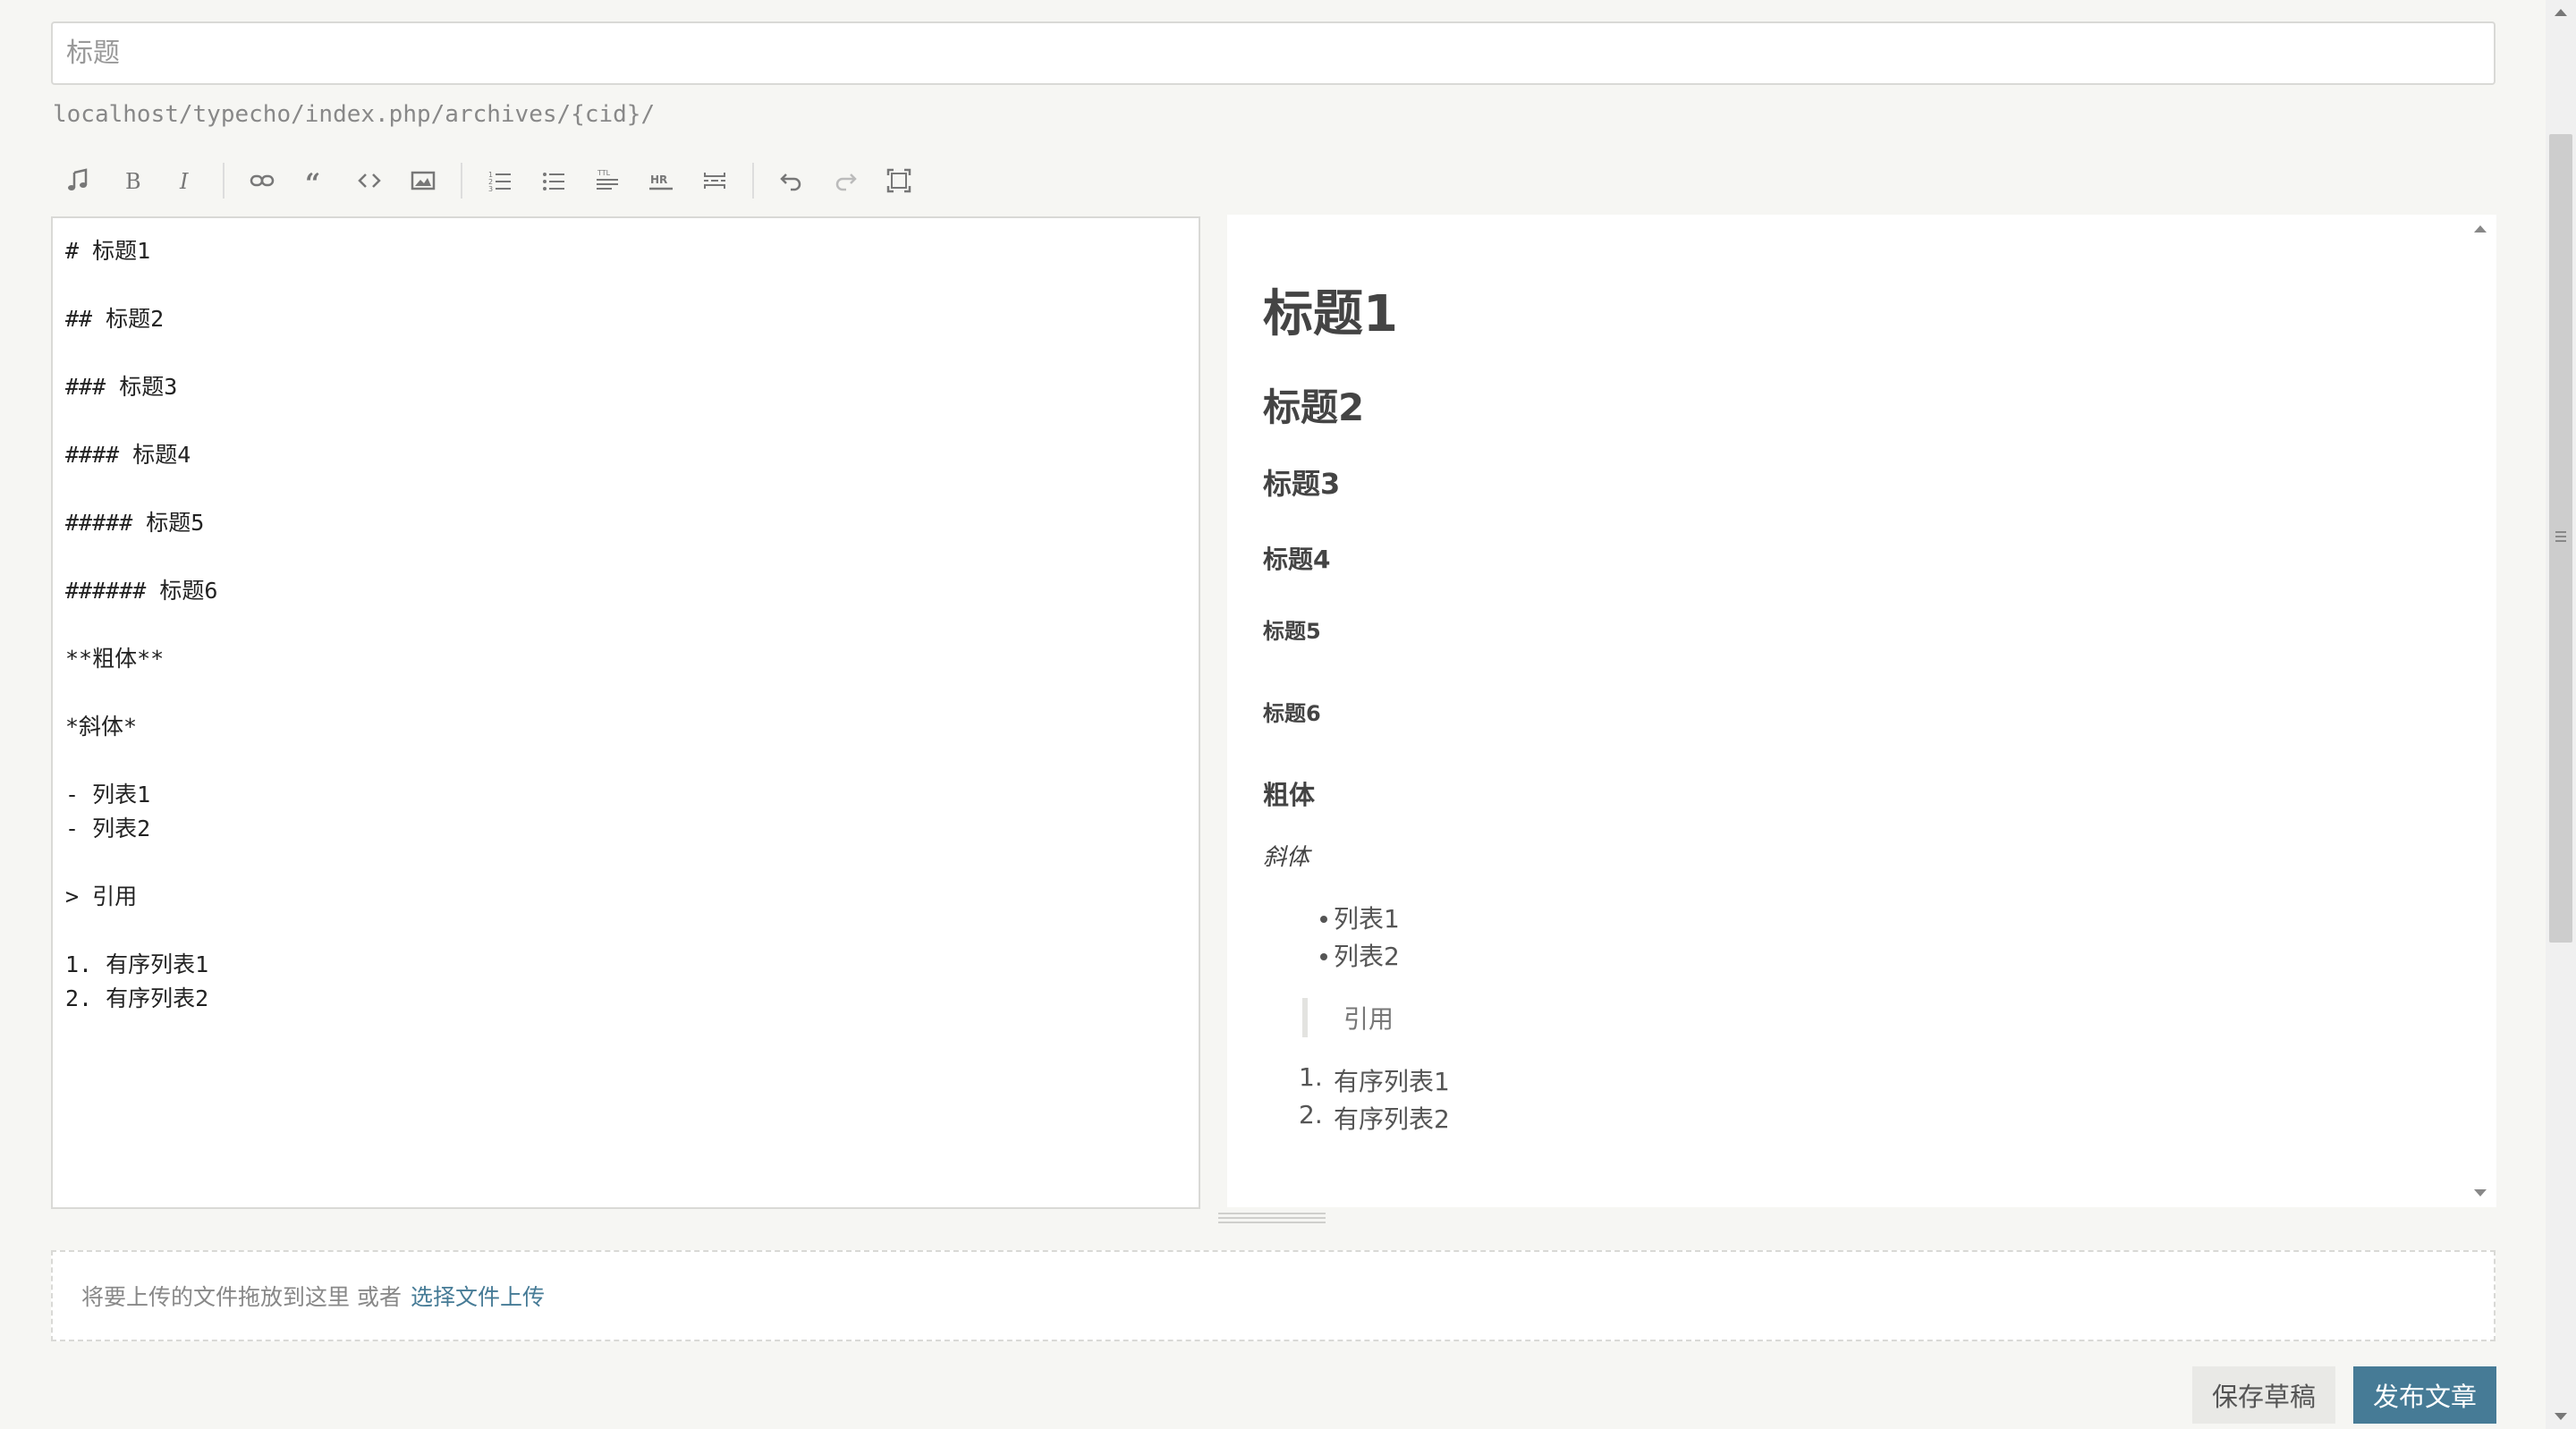 Image resolution: width=2576 pixels, height=1429 pixels. I want to click on undo-icon, so click(791, 180).